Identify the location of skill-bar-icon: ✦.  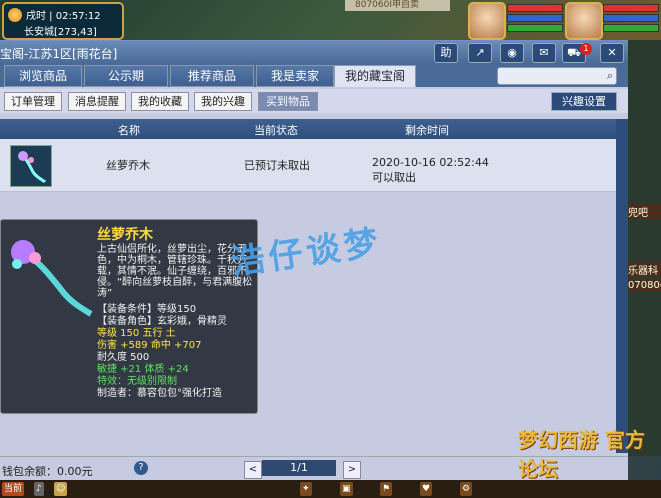
(306, 489).